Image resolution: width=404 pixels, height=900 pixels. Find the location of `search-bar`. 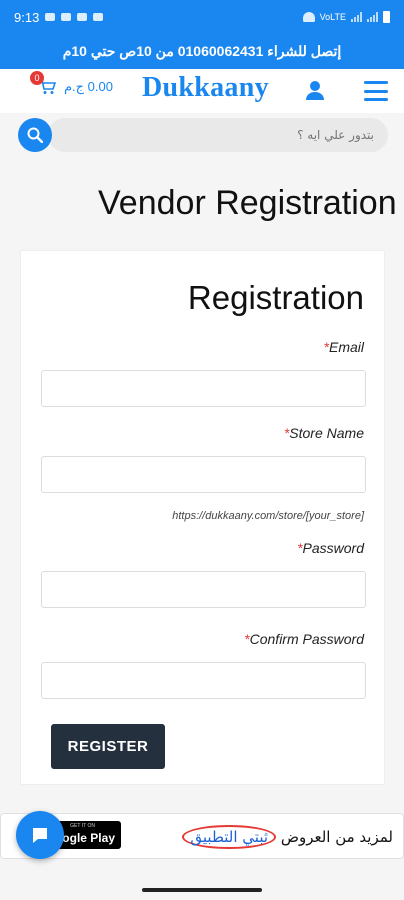

search-bar is located at coordinates (203, 135).